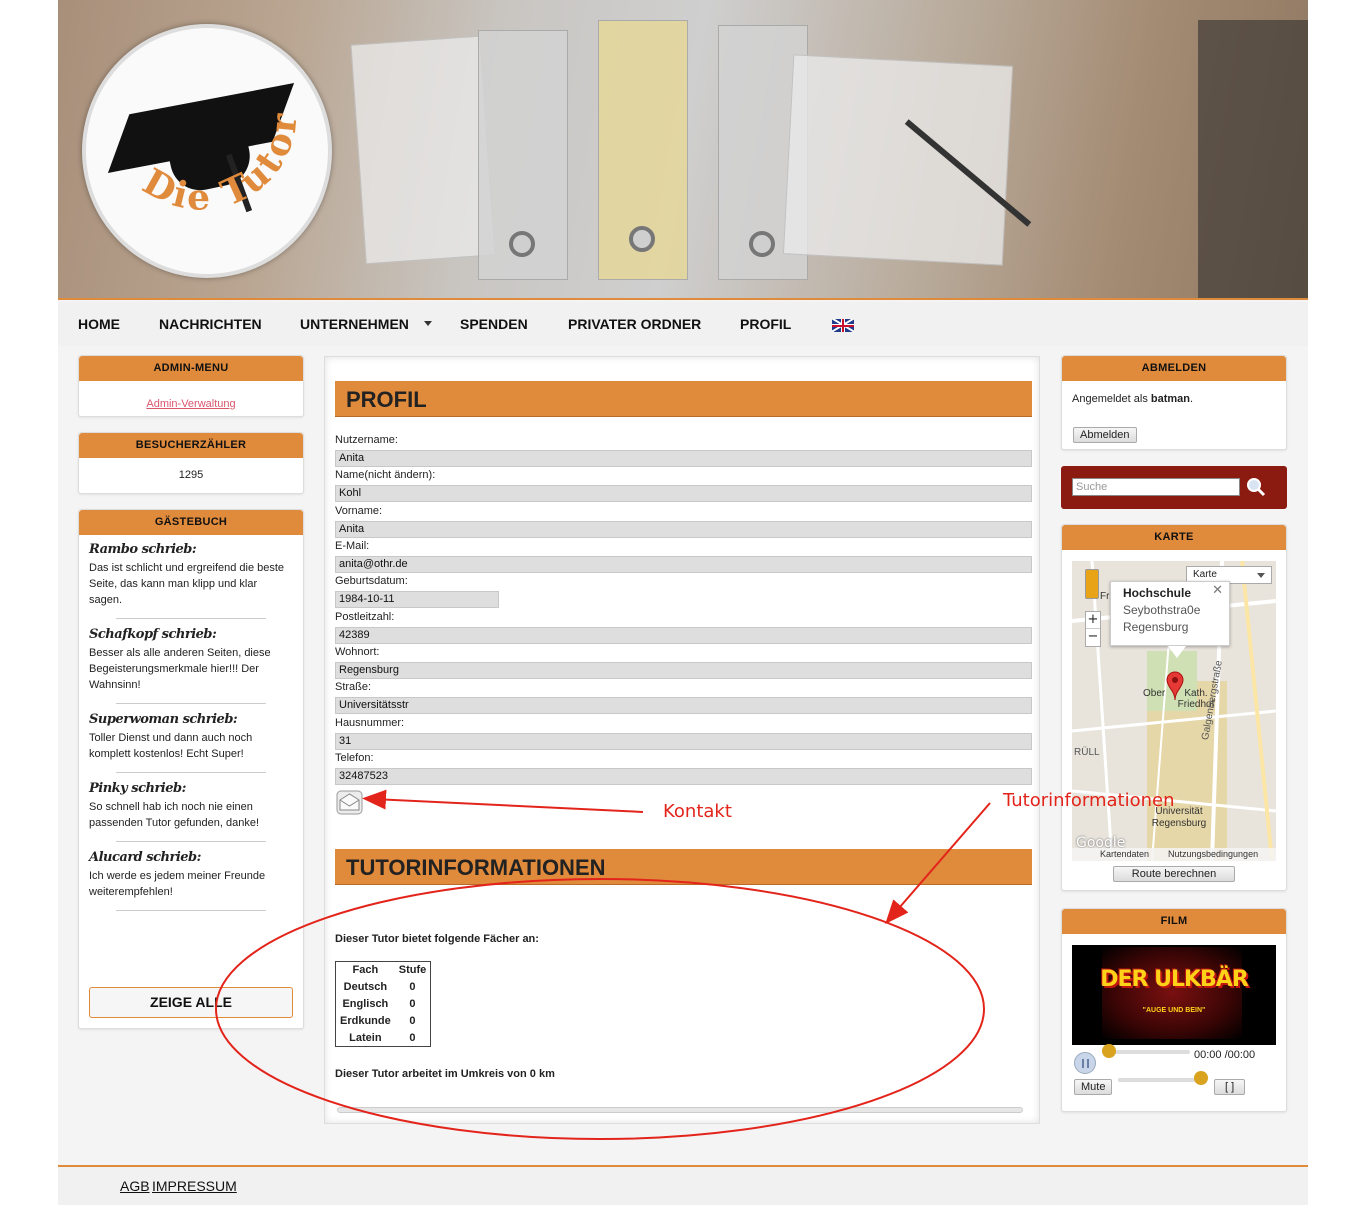  What do you see at coordinates (135, 1186) in the screenshot?
I see `agb-link: AGB` at bounding box center [135, 1186].